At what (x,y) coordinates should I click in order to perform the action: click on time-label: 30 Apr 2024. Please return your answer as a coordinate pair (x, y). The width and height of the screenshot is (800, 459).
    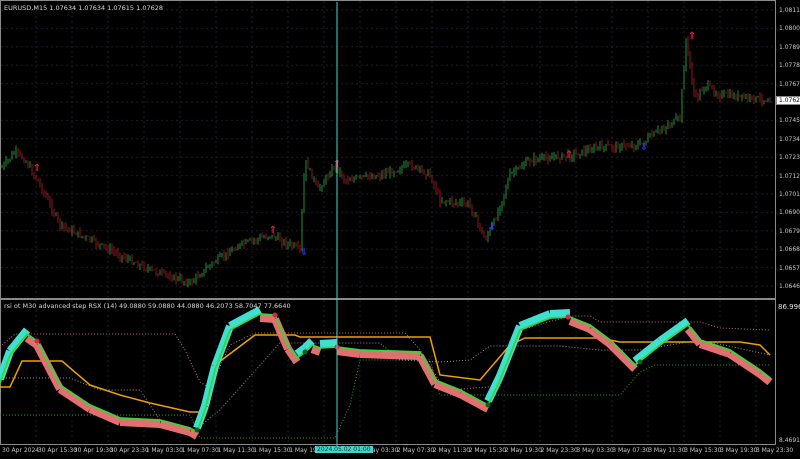
    Looking at the image, I should click on (21, 450).